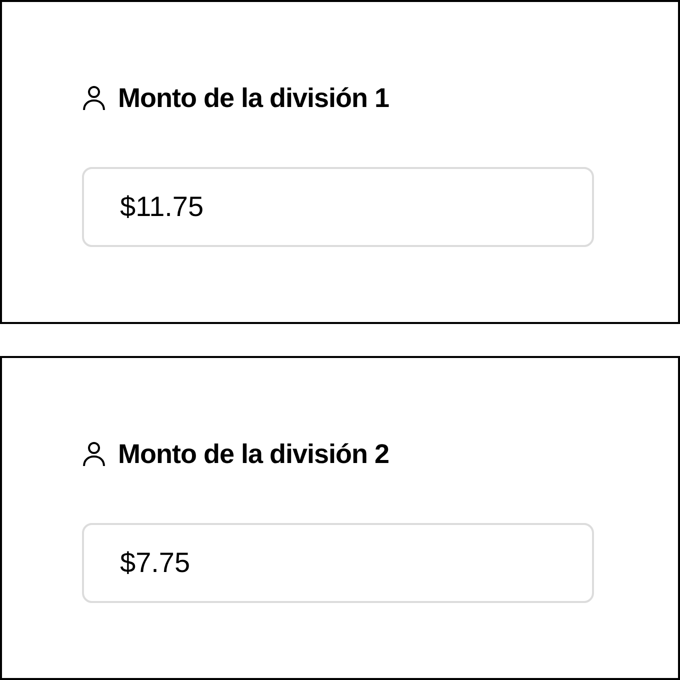 This screenshot has height=680, width=680. I want to click on split-label: Monto de la división 2, so click(254, 454).